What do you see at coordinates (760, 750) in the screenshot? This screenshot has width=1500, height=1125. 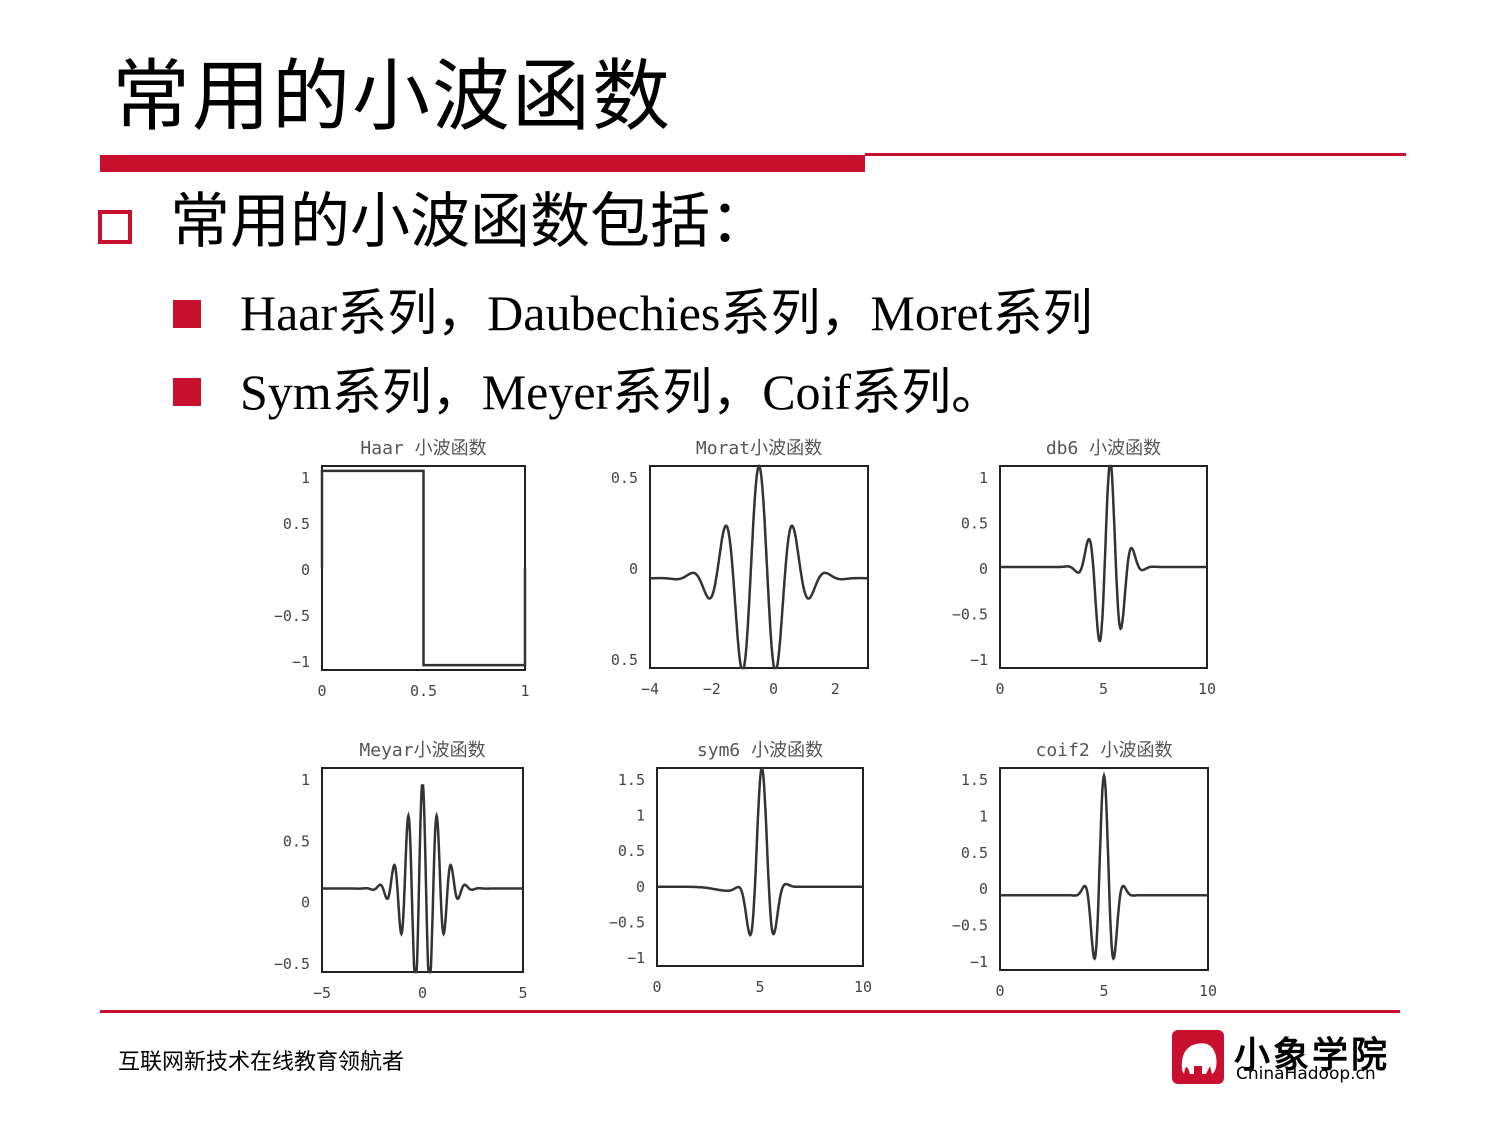 I see `chart-title: sym6 小波函数` at bounding box center [760, 750].